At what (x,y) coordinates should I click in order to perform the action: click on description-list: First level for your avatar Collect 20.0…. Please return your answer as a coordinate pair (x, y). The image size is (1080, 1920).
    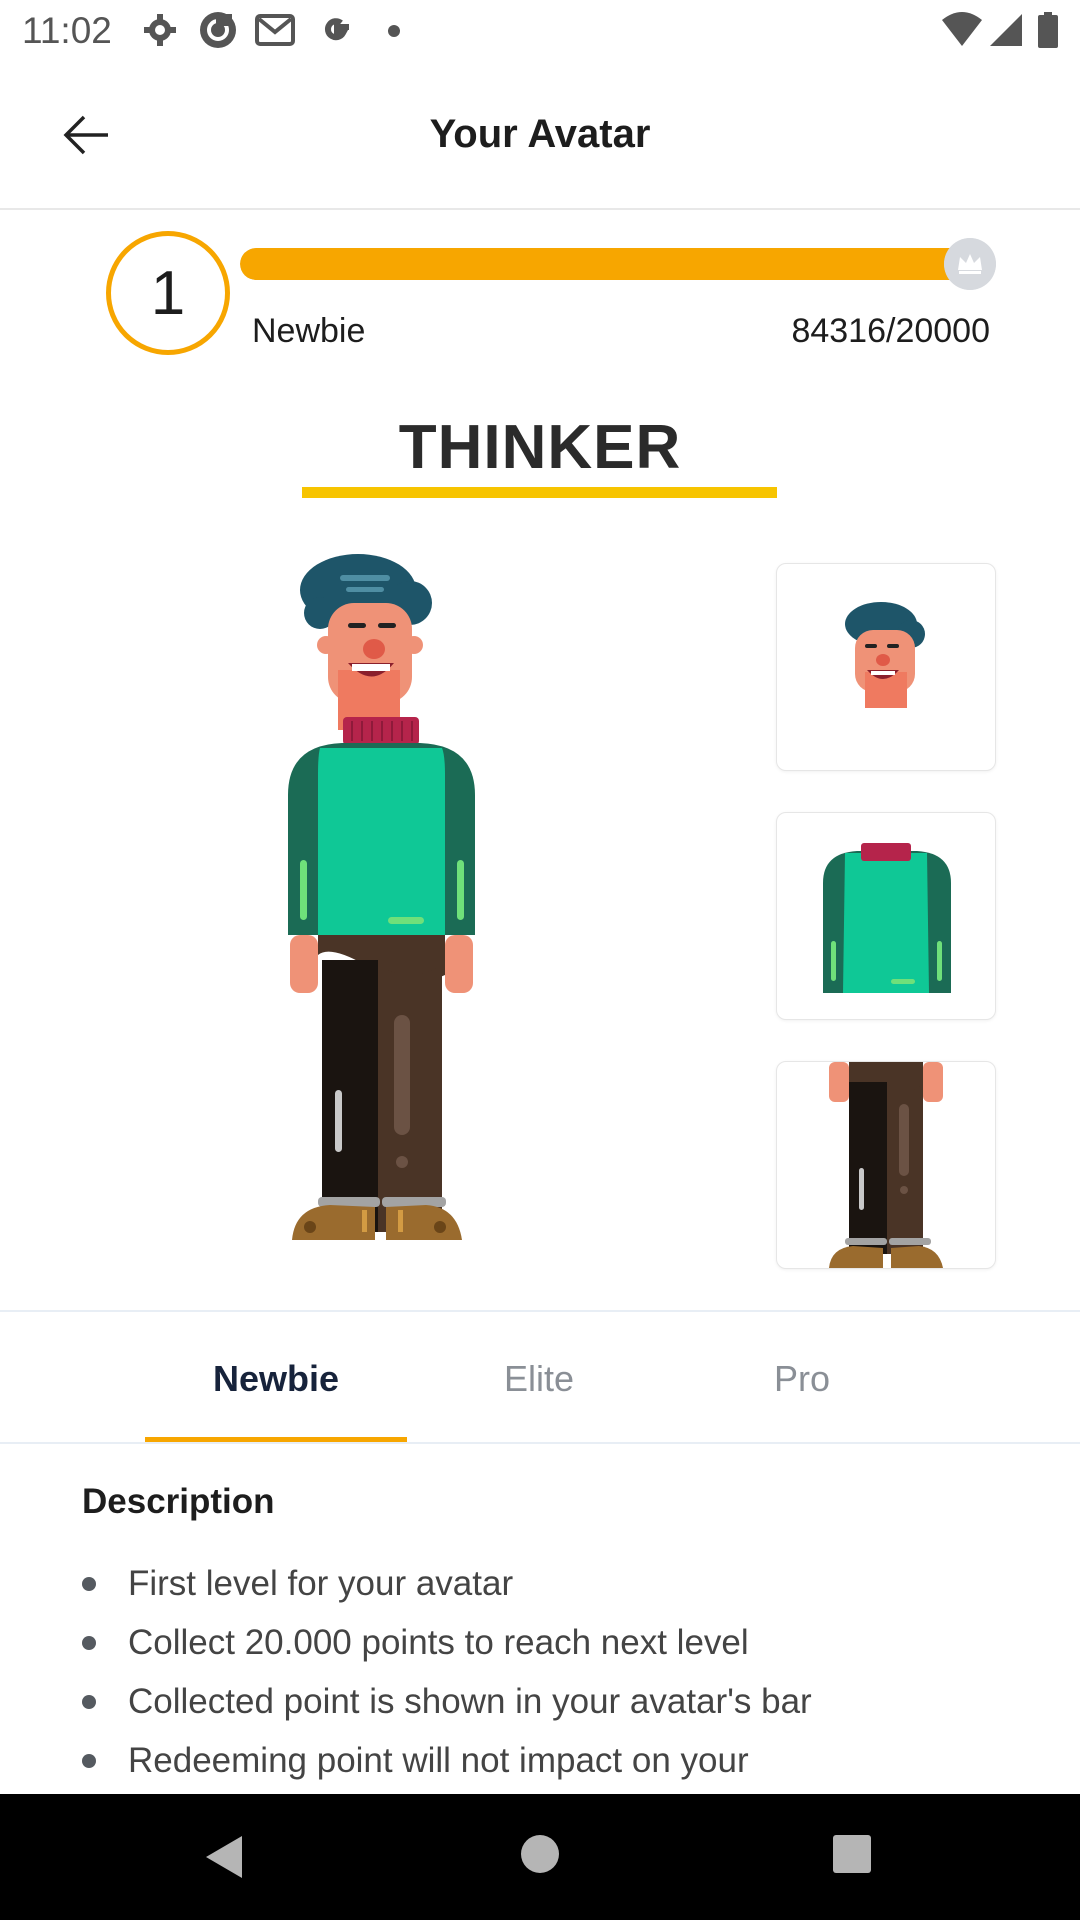
    Looking at the image, I should click on (542, 1678).